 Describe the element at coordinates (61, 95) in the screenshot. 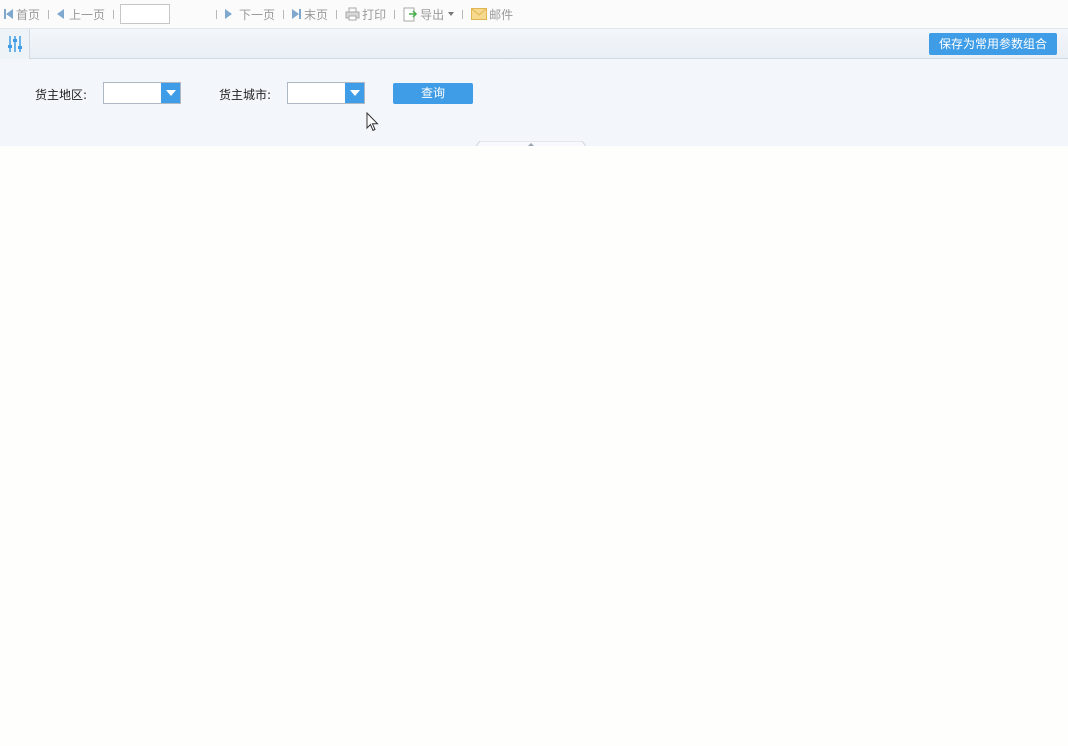

I see `region-label: 货主地区:` at that location.